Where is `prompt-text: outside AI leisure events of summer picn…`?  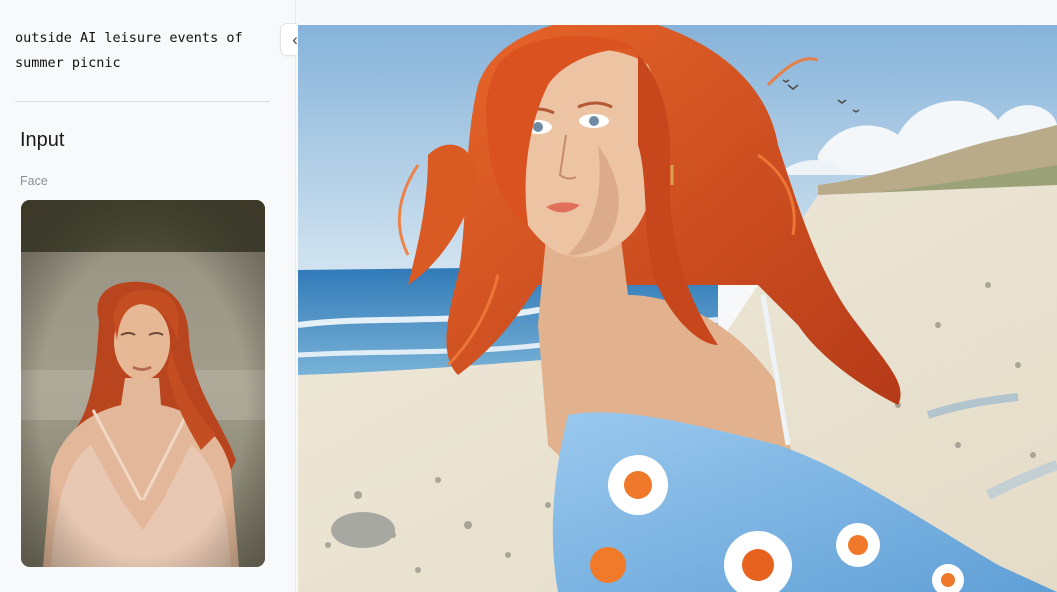 prompt-text: outside AI leisure events of summer picn… is located at coordinates (129, 50).